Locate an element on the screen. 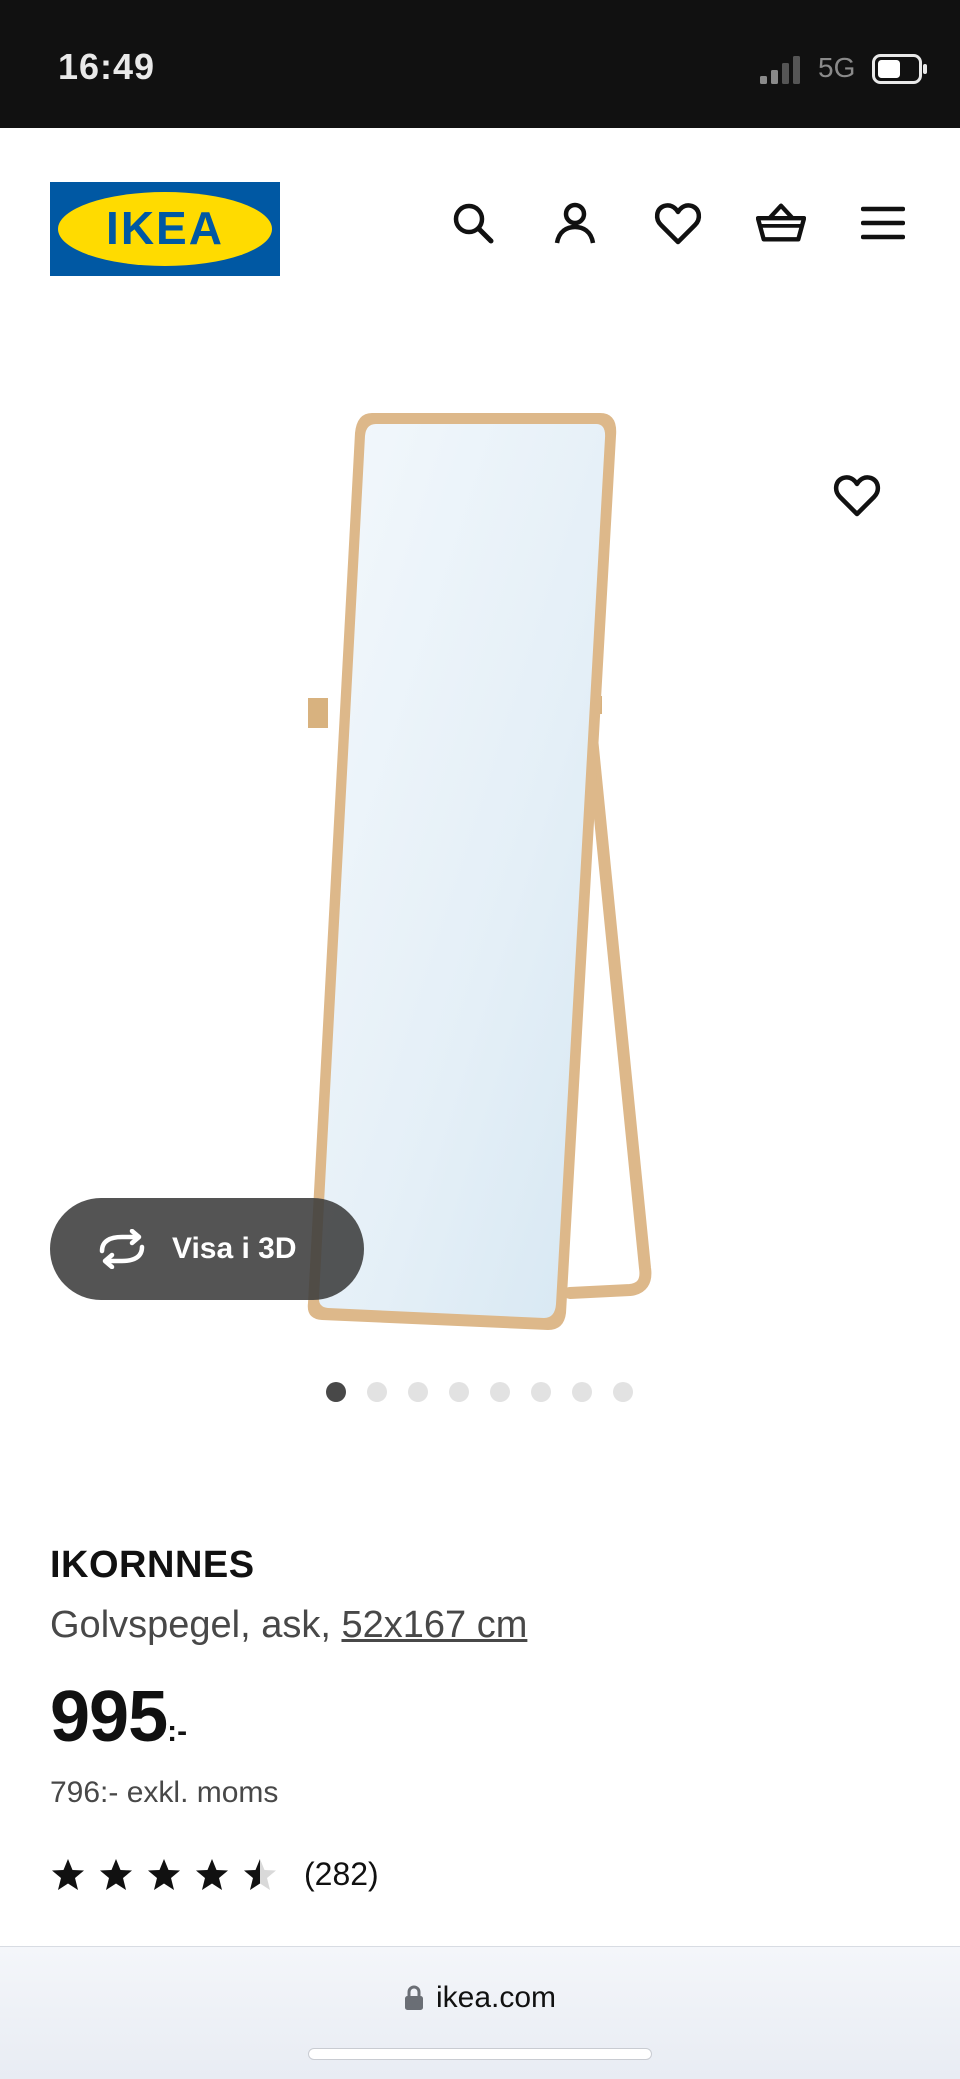 The width and height of the screenshot is (960, 2079). home-indicator is located at coordinates (480, 2054).